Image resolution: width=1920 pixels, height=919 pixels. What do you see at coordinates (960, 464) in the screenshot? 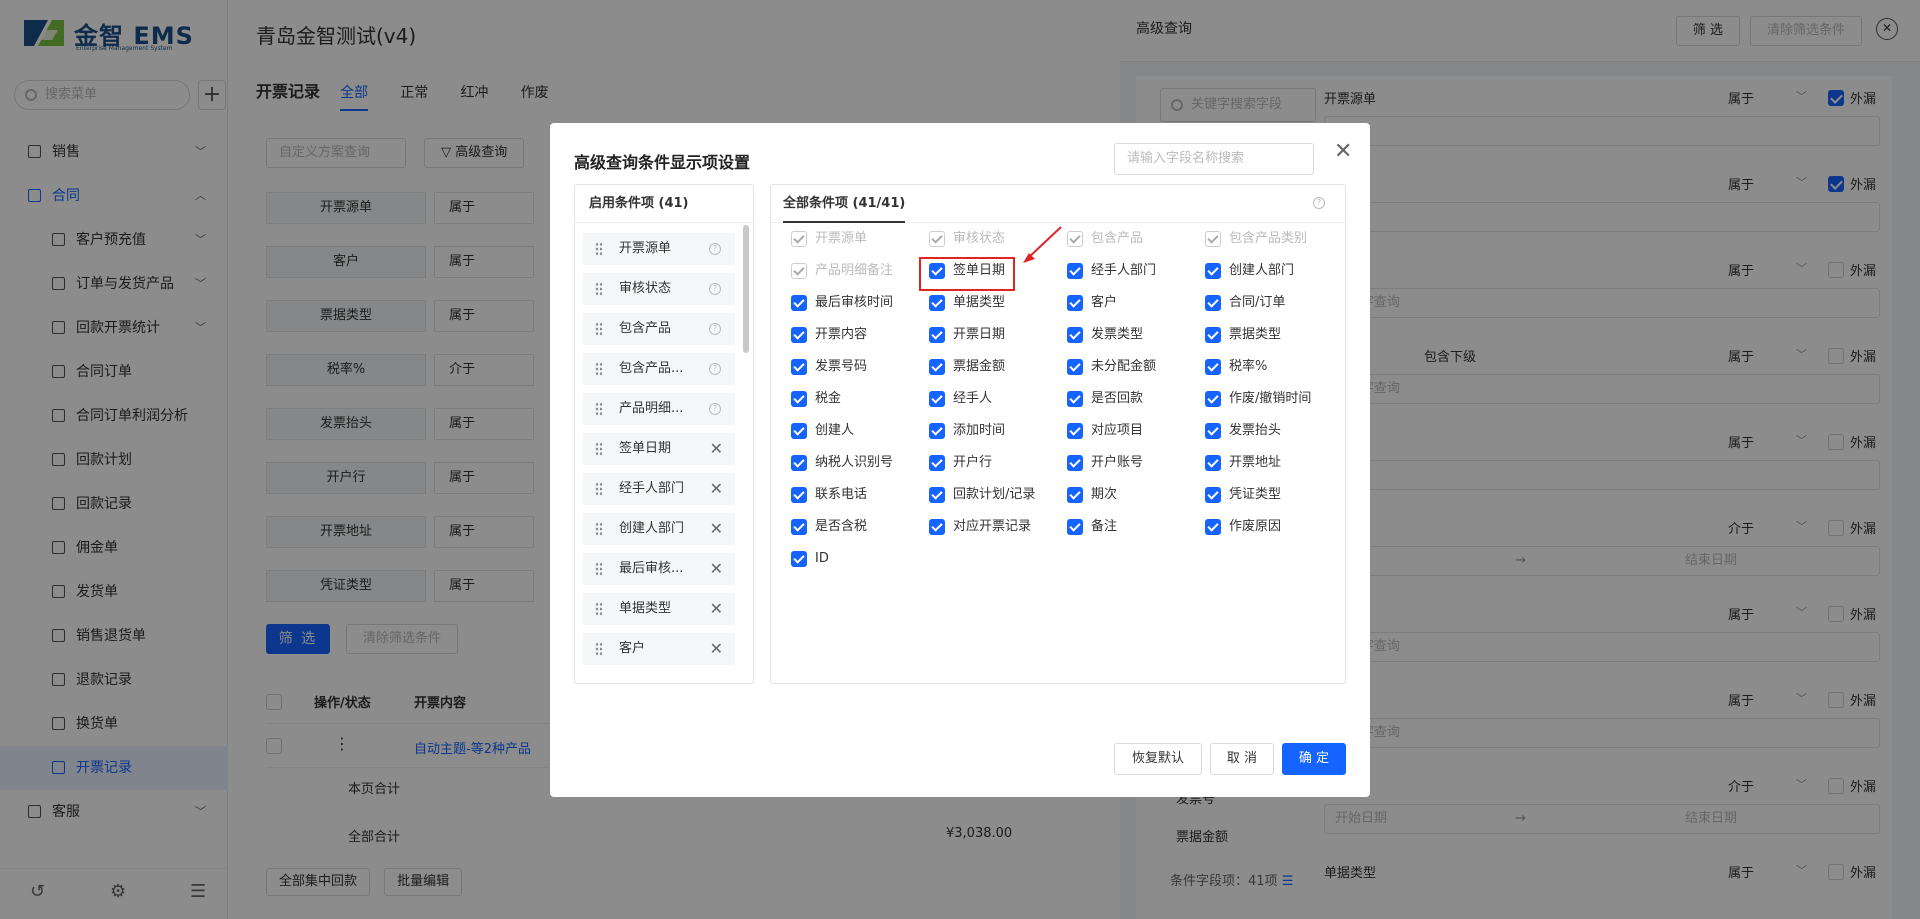
I see `condition-checkbox: 开户行` at bounding box center [960, 464].